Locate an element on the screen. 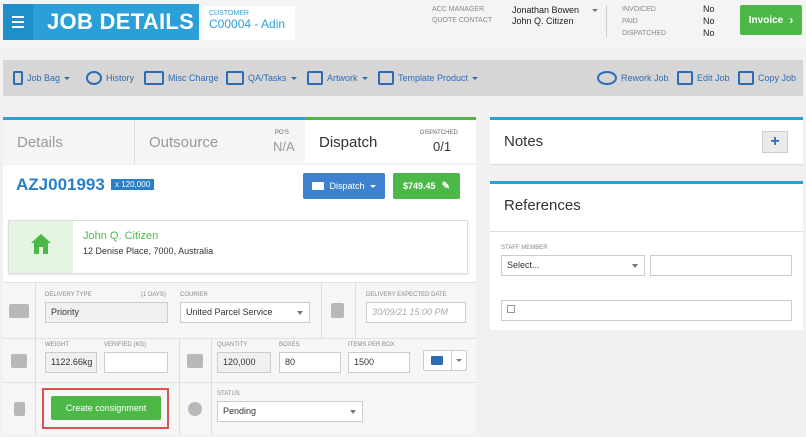  pos-label: PO'S is located at coordinates (282, 133).